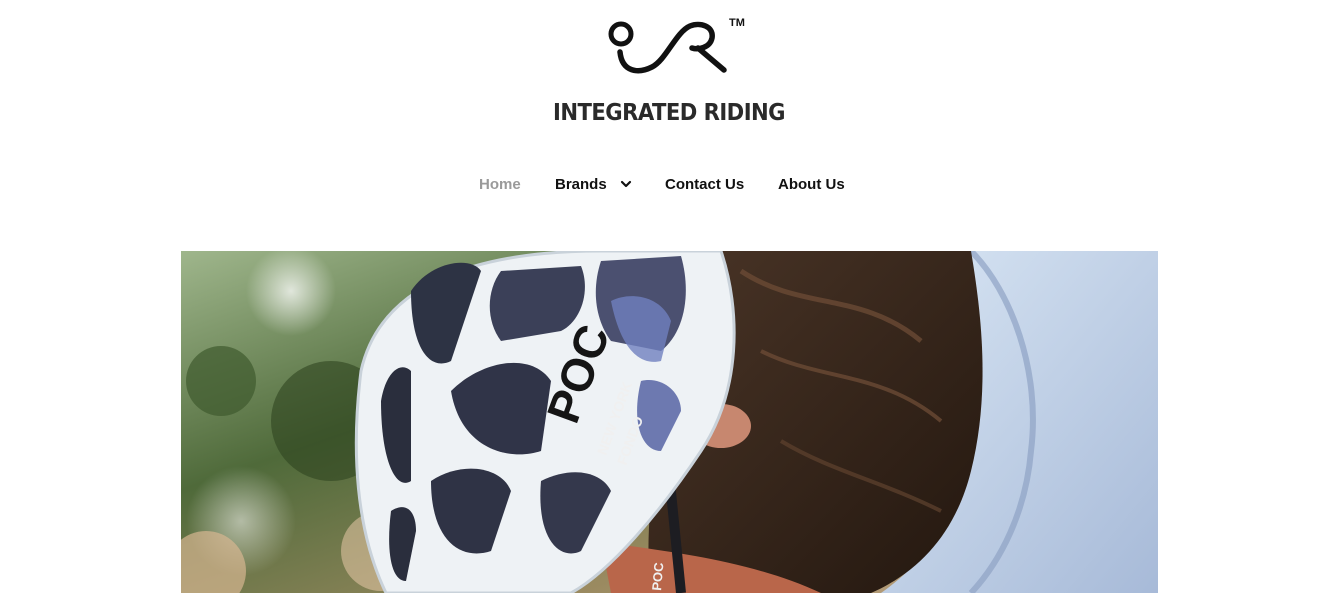  I want to click on nav-item-contact-us: Contact Us, so click(704, 185).